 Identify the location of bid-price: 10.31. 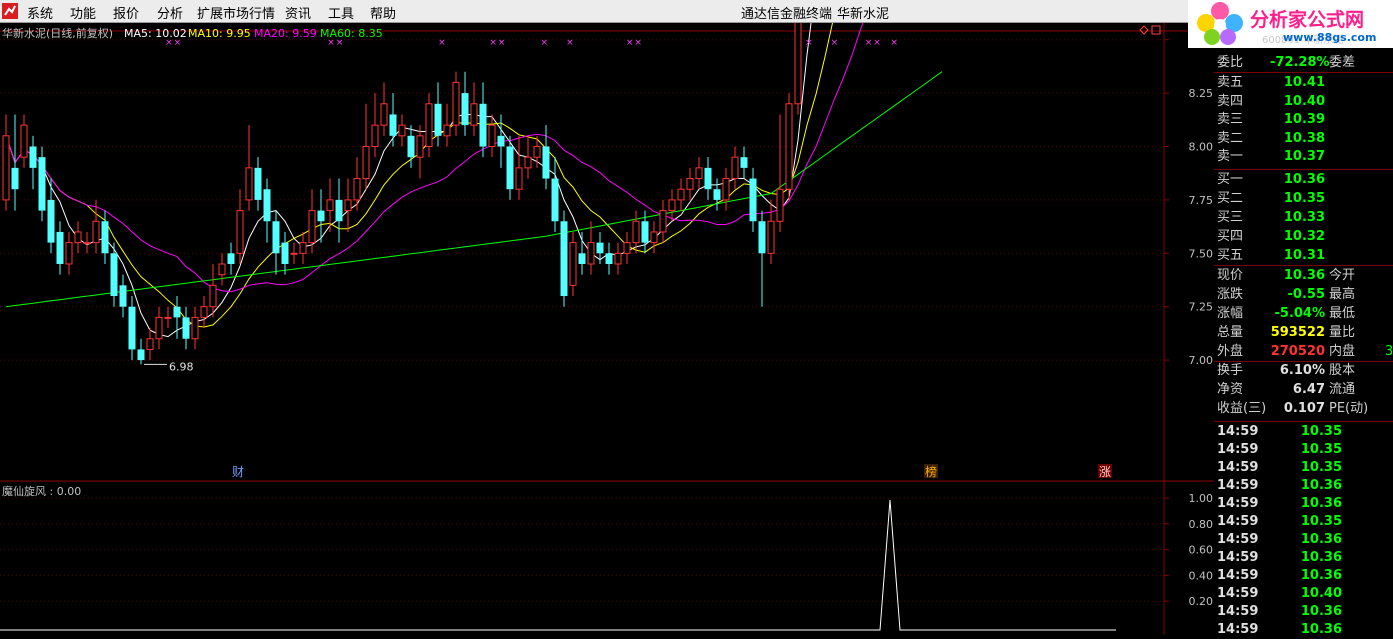
(1297, 256).